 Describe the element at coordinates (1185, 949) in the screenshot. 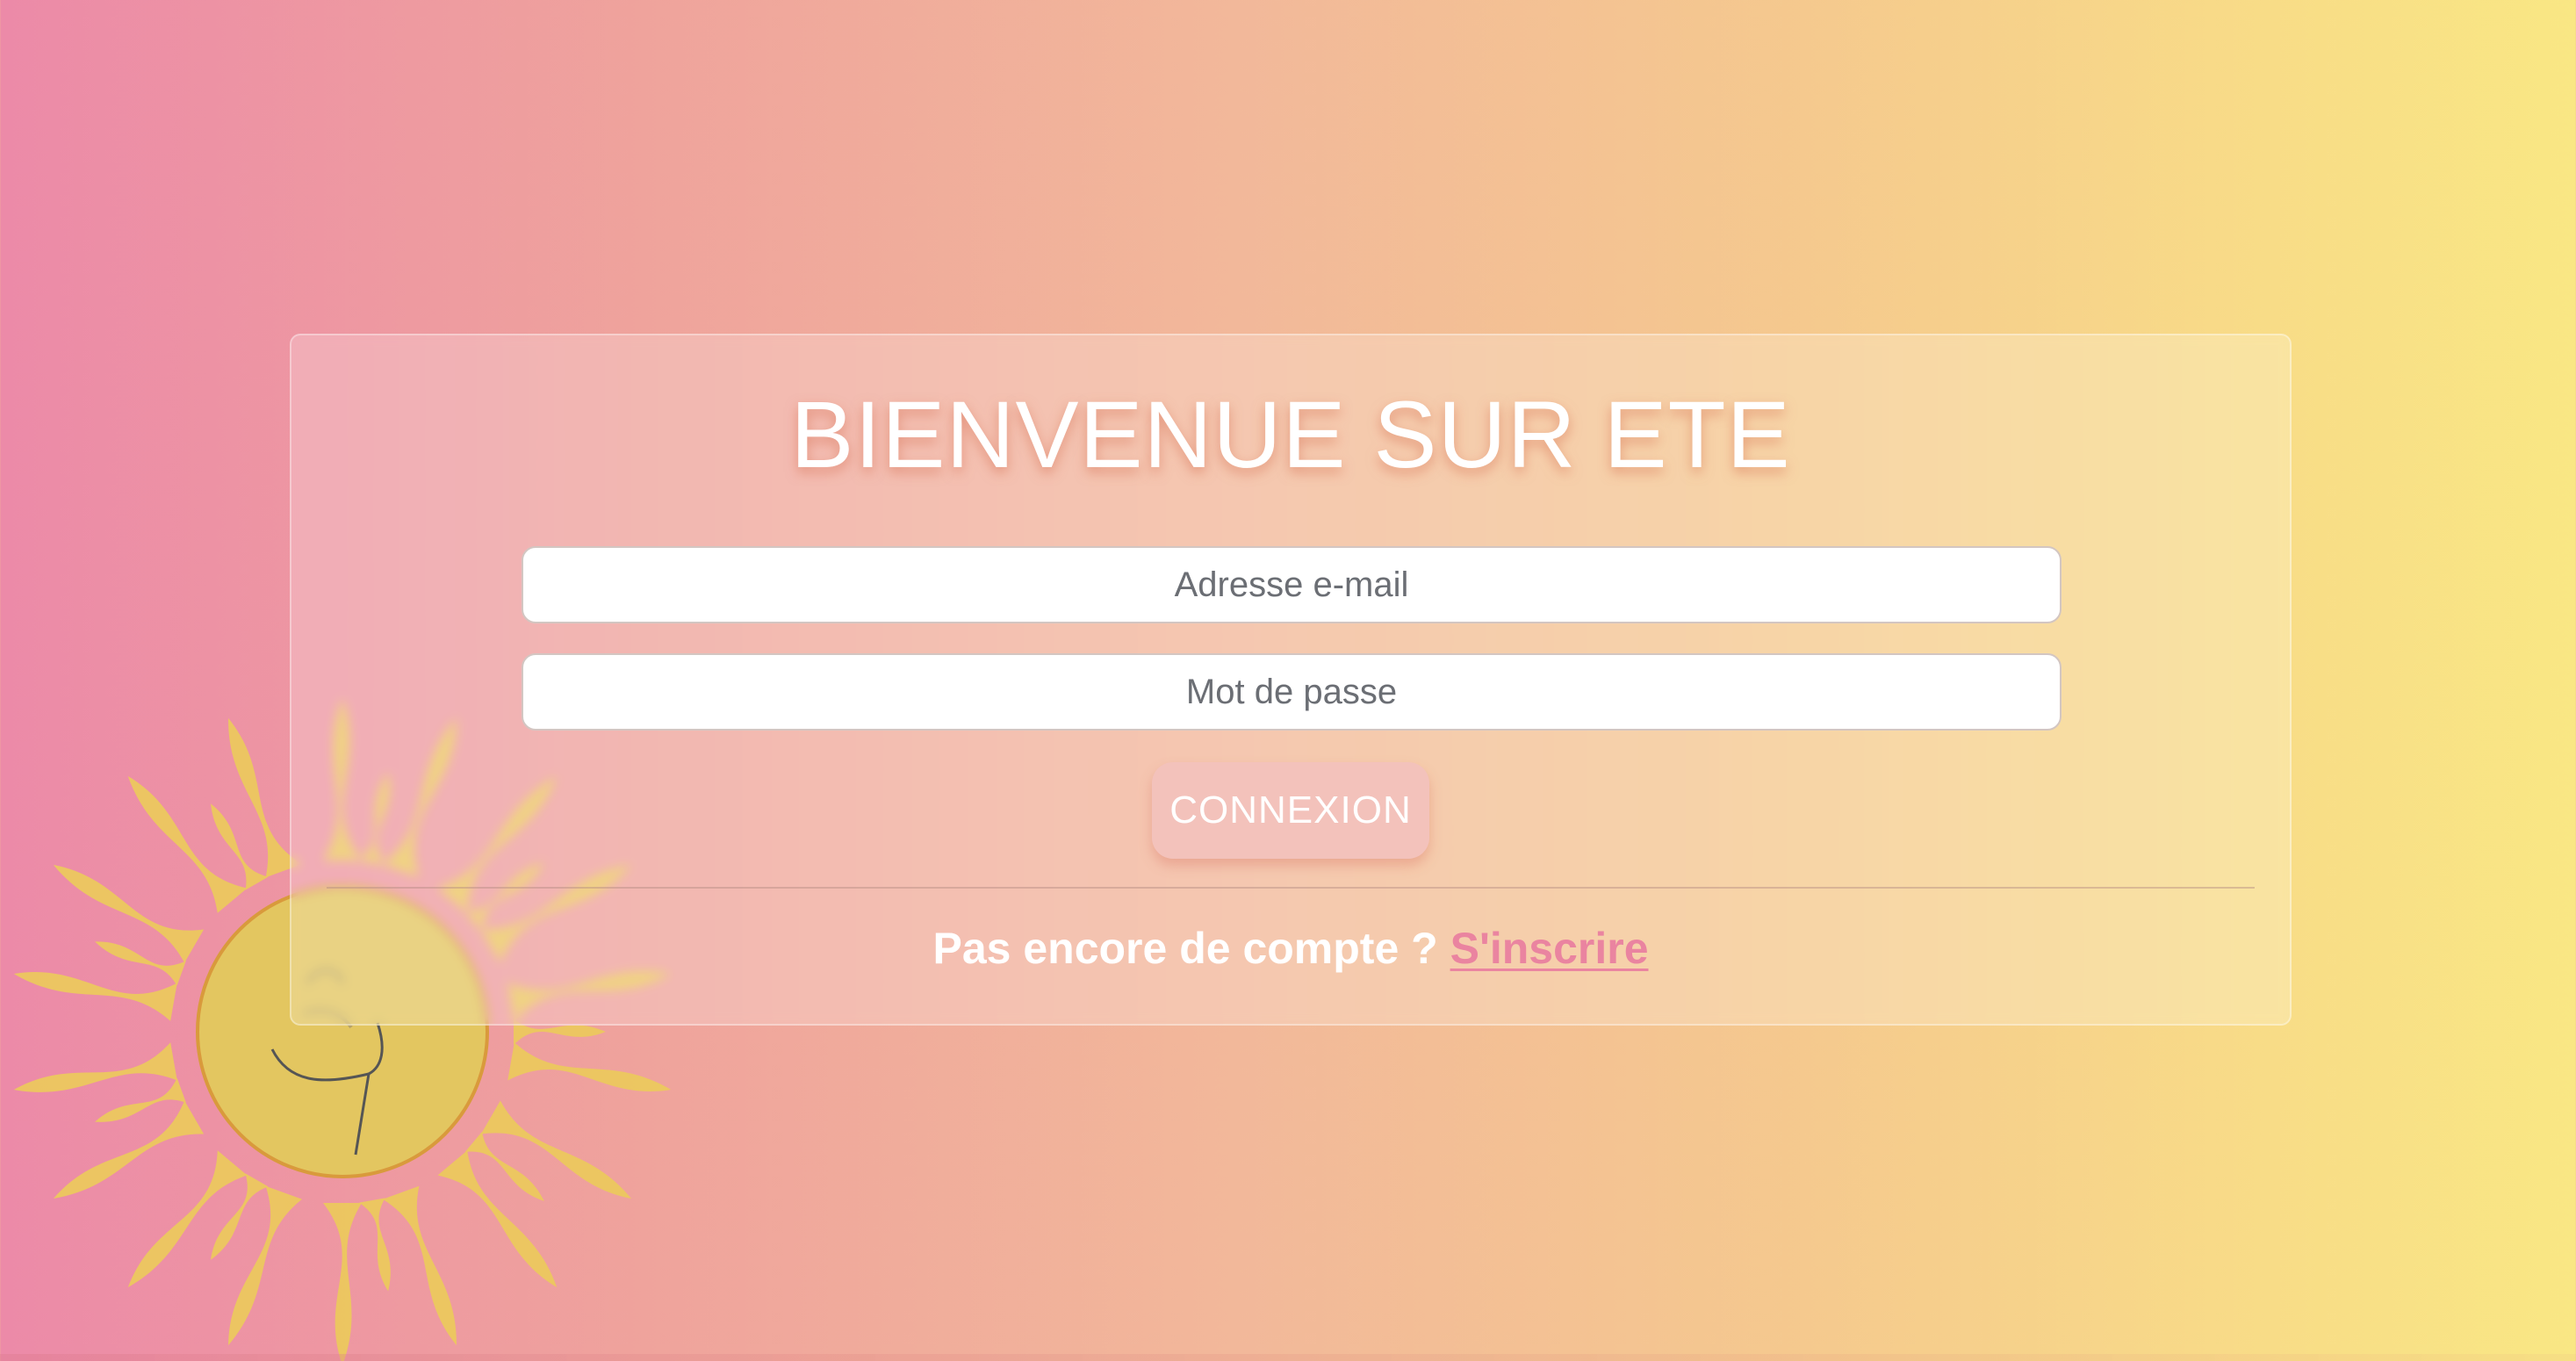

I see `no-account-text: Pas encore de compte ?` at that location.